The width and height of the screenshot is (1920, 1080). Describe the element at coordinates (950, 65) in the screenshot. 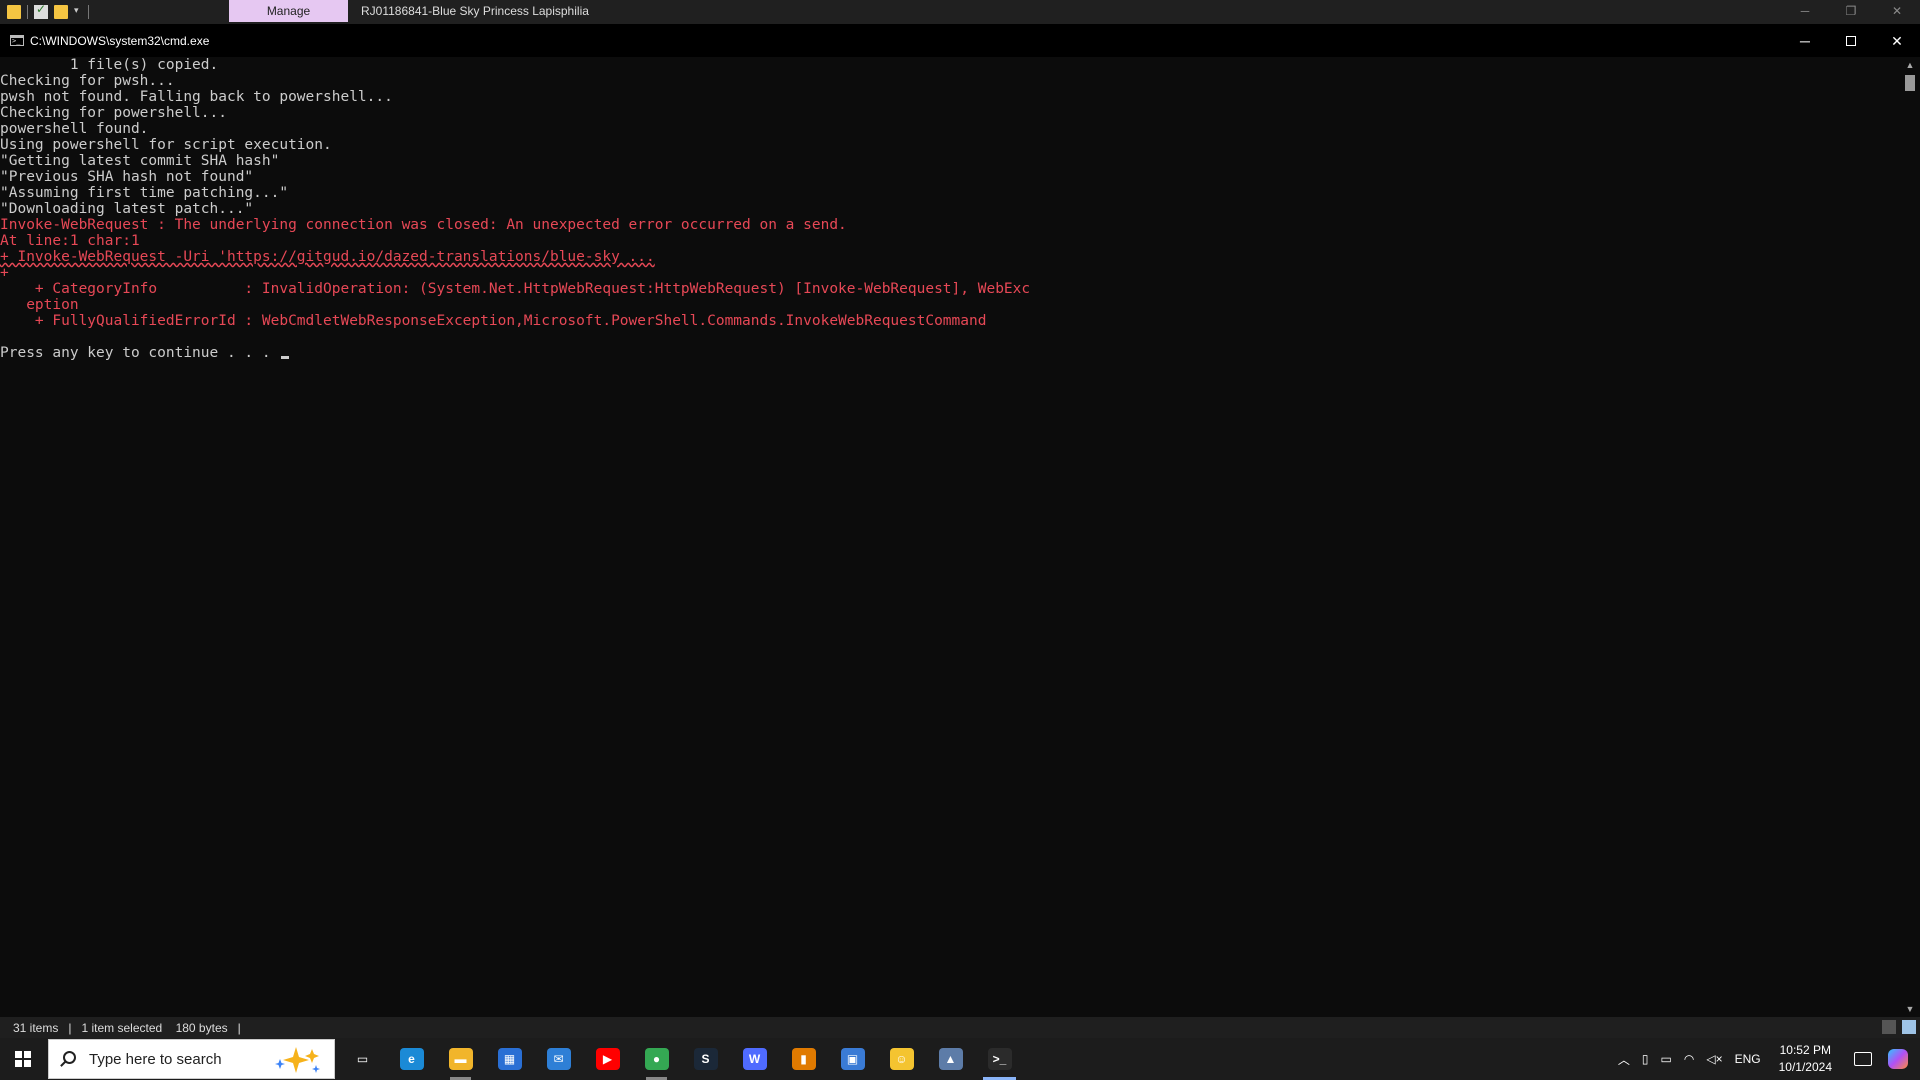

I see `console-line: 1 file(s) copied.` at that location.